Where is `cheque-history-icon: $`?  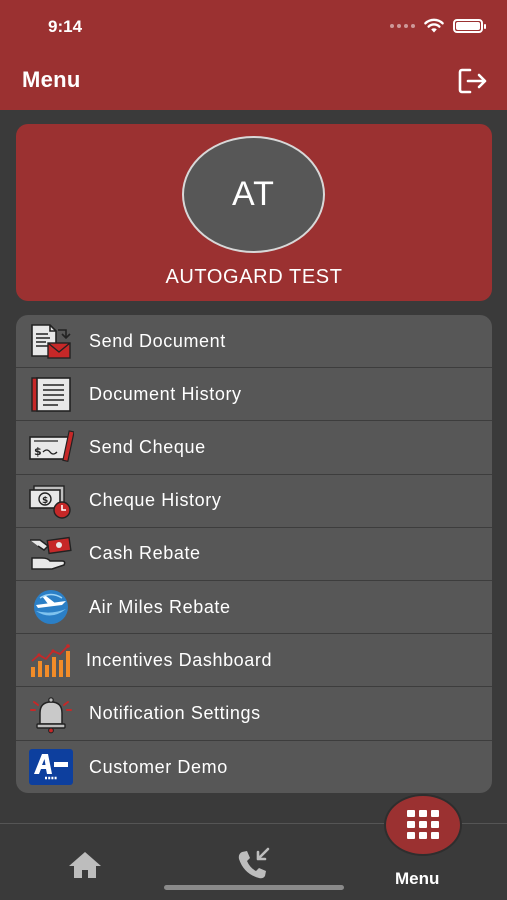
cheque-history-icon: $ is located at coordinates (51, 501).